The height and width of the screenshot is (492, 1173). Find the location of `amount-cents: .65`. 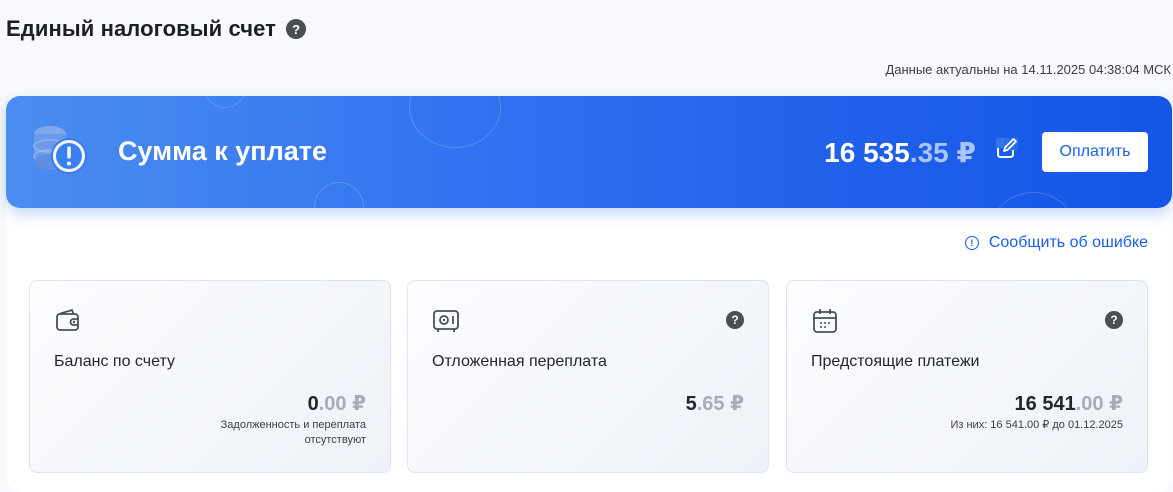

amount-cents: .65 is located at coordinates (710, 404).